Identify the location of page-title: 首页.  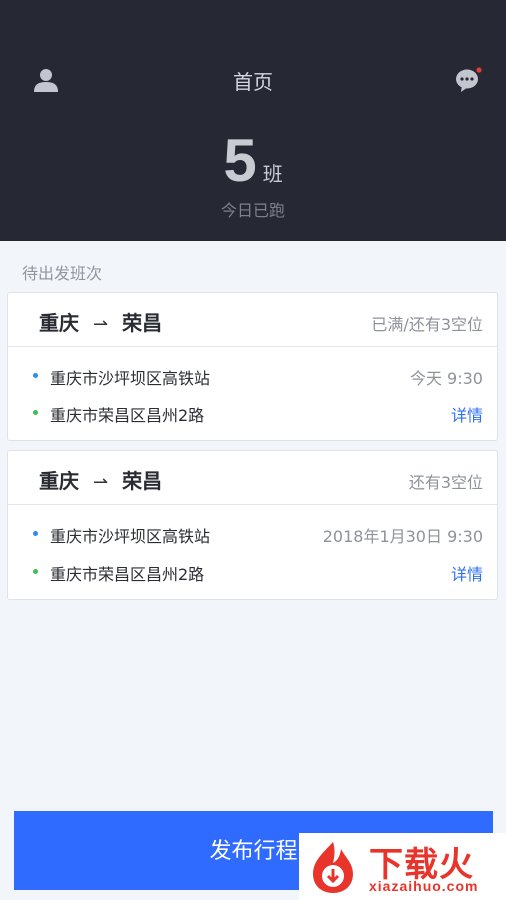
(253, 82).